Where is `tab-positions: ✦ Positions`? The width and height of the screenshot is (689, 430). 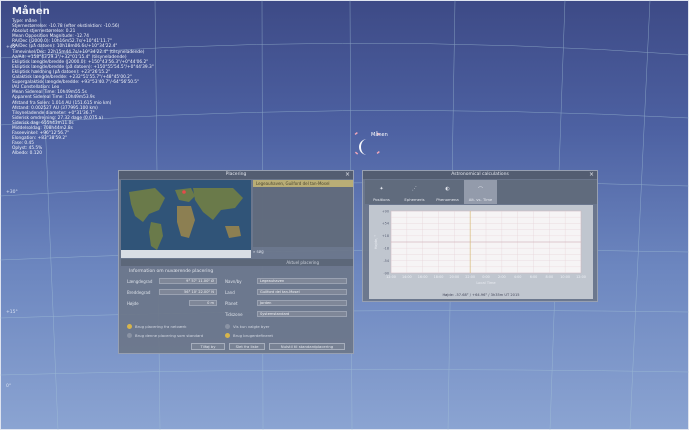 tab-positions: ✦ Positions is located at coordinates (381, 192).